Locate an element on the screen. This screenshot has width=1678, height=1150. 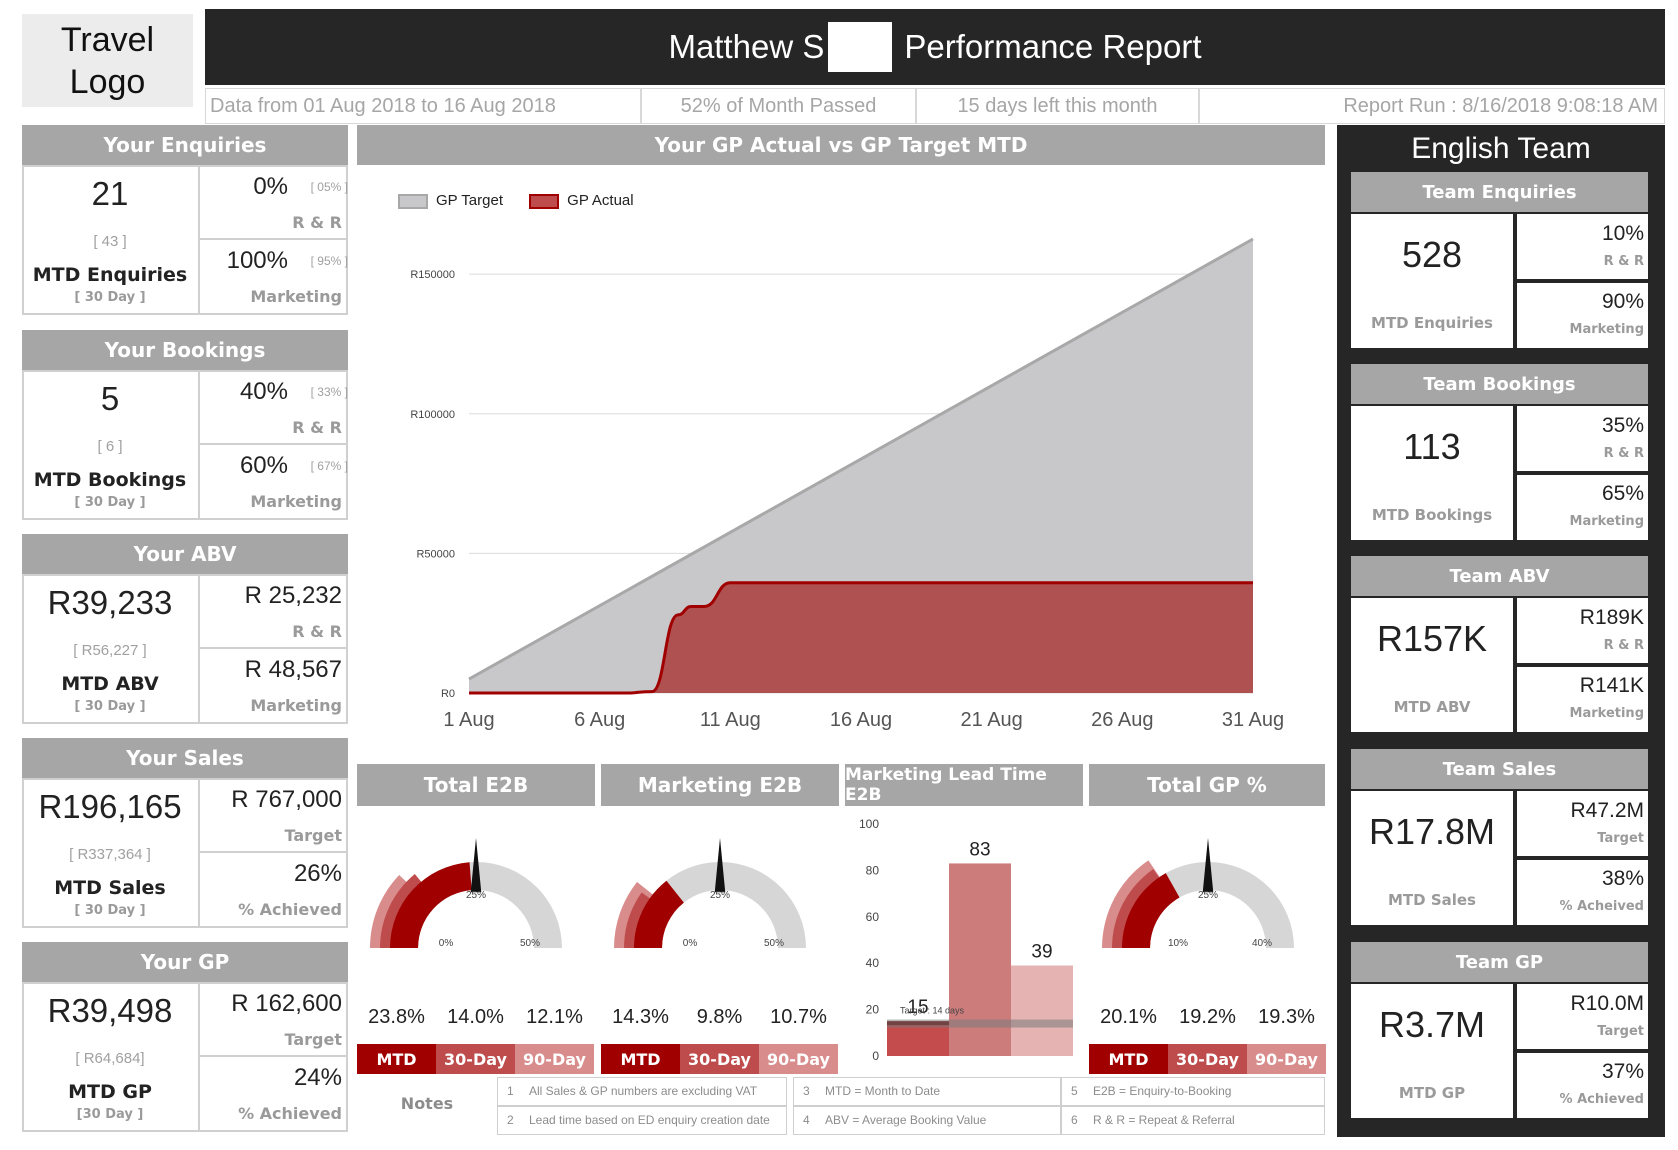
gauge-tick-label: 40% is located at coordinates (1262, 943).